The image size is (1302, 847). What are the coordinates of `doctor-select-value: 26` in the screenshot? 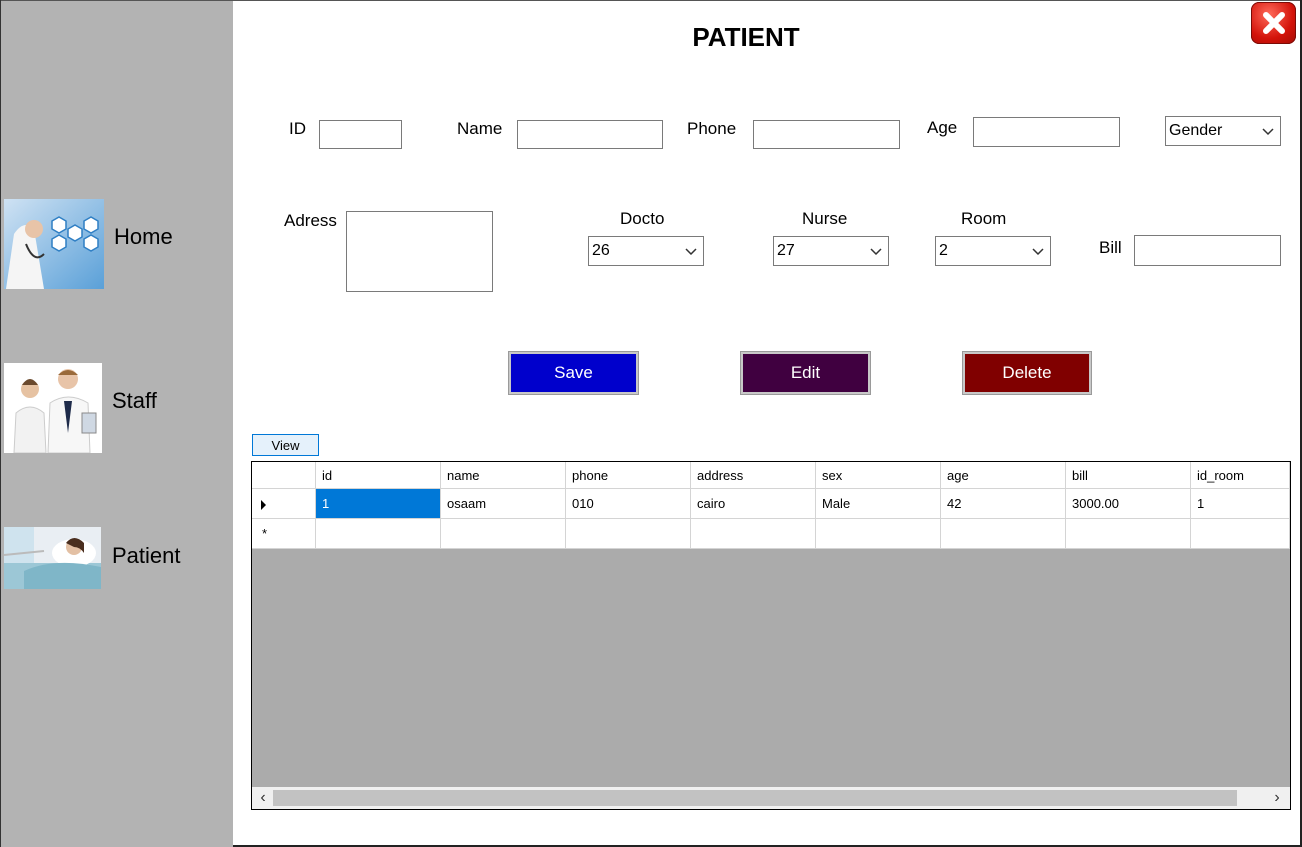 It's located at (601, 250).